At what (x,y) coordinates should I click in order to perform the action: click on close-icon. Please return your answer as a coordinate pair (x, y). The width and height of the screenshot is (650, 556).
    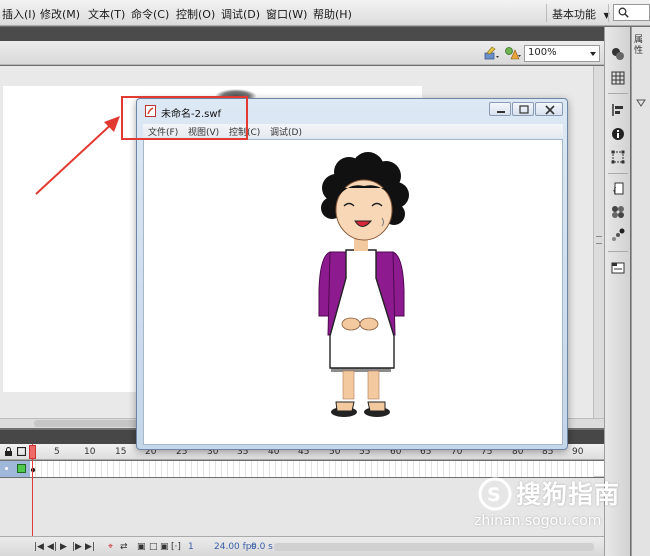
    Looking at the image, I should click on (550, 110).